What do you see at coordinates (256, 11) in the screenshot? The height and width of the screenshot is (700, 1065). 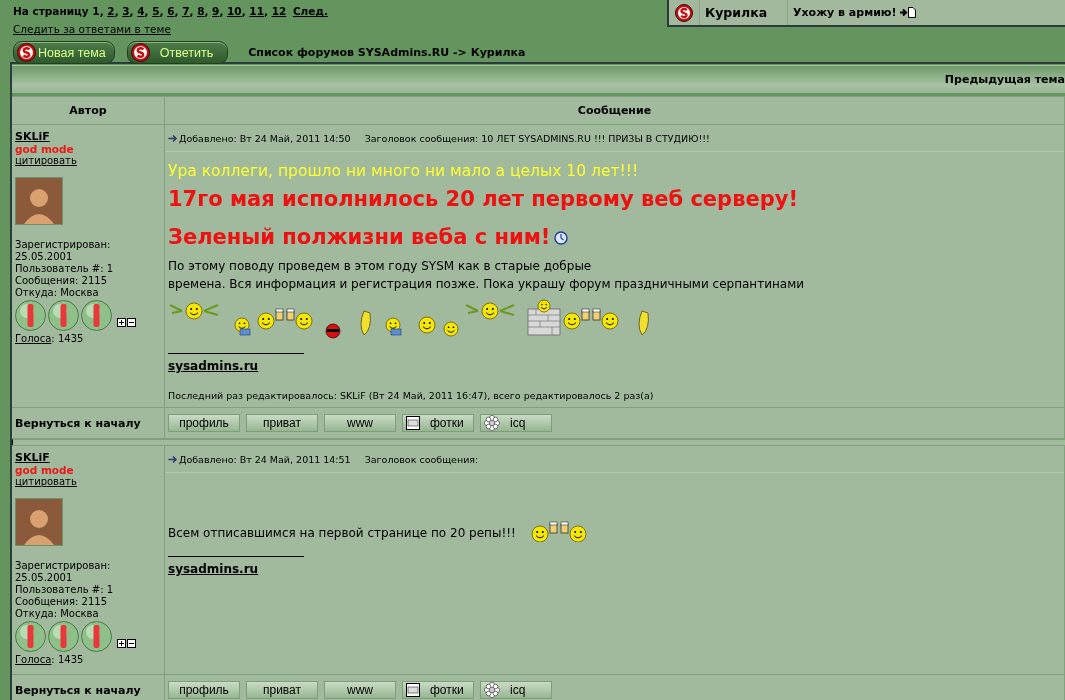 I see `page-link: 11` at bounding box center [256, 11].